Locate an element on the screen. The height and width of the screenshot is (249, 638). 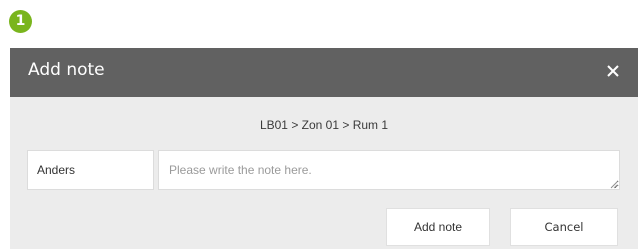
location-breadcrumb: LB01 > Zon 01 > Rum 1 is located at coordinates (324, 125).